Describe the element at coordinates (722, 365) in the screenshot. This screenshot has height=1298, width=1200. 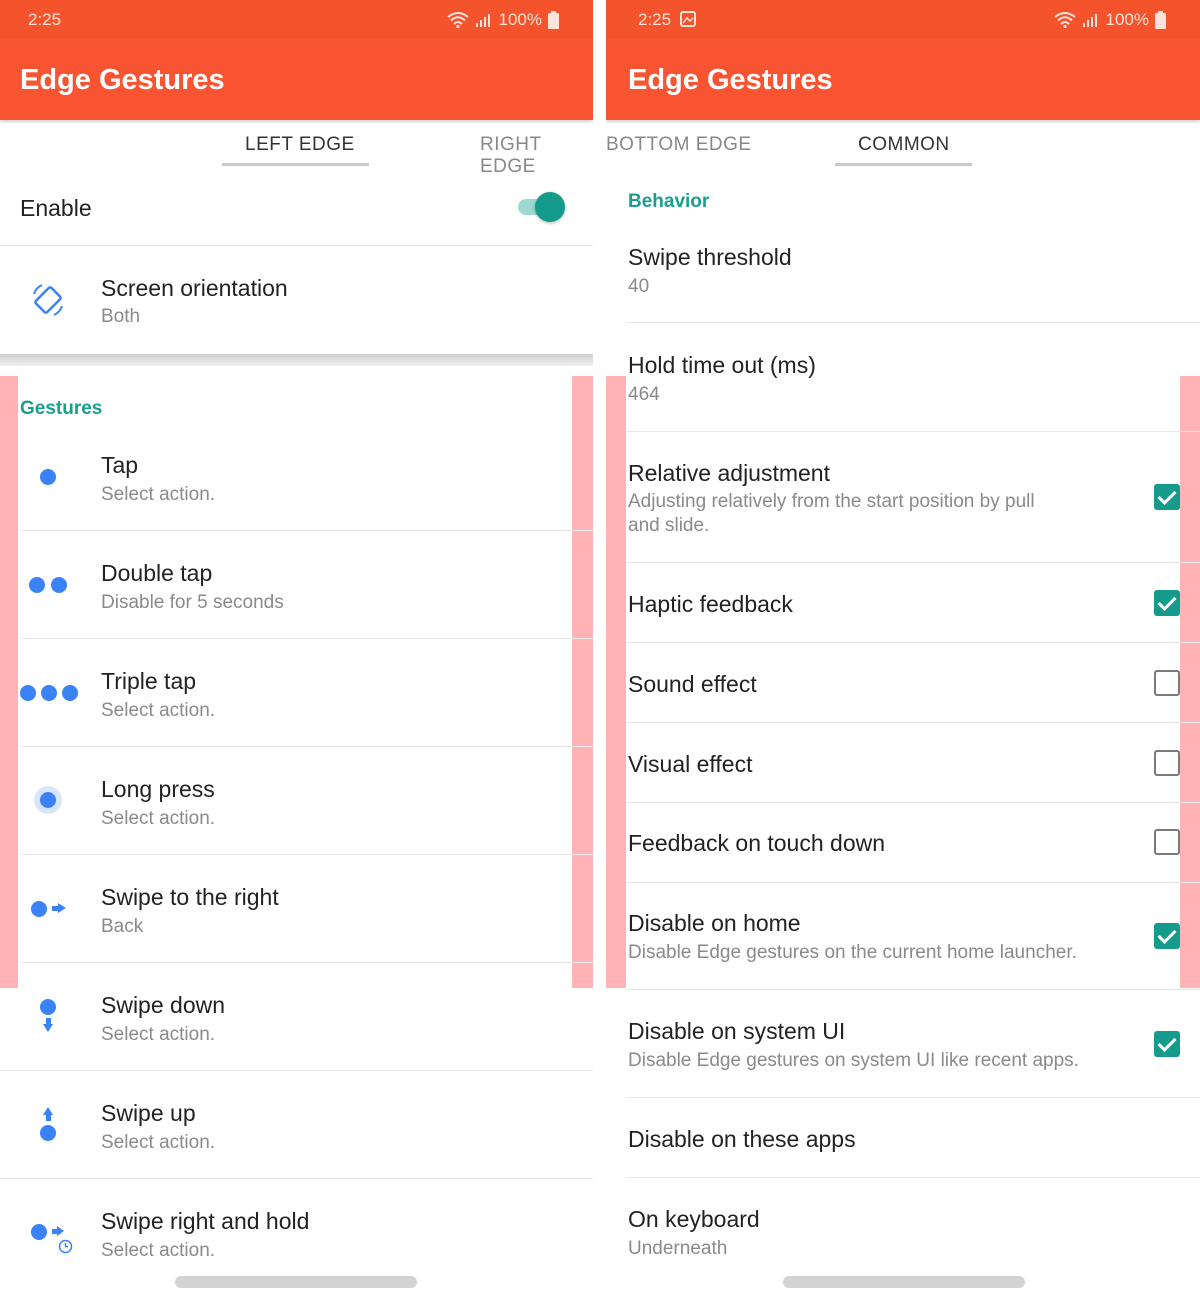
I see `setting-title: Hold time out (ms)` at that location.